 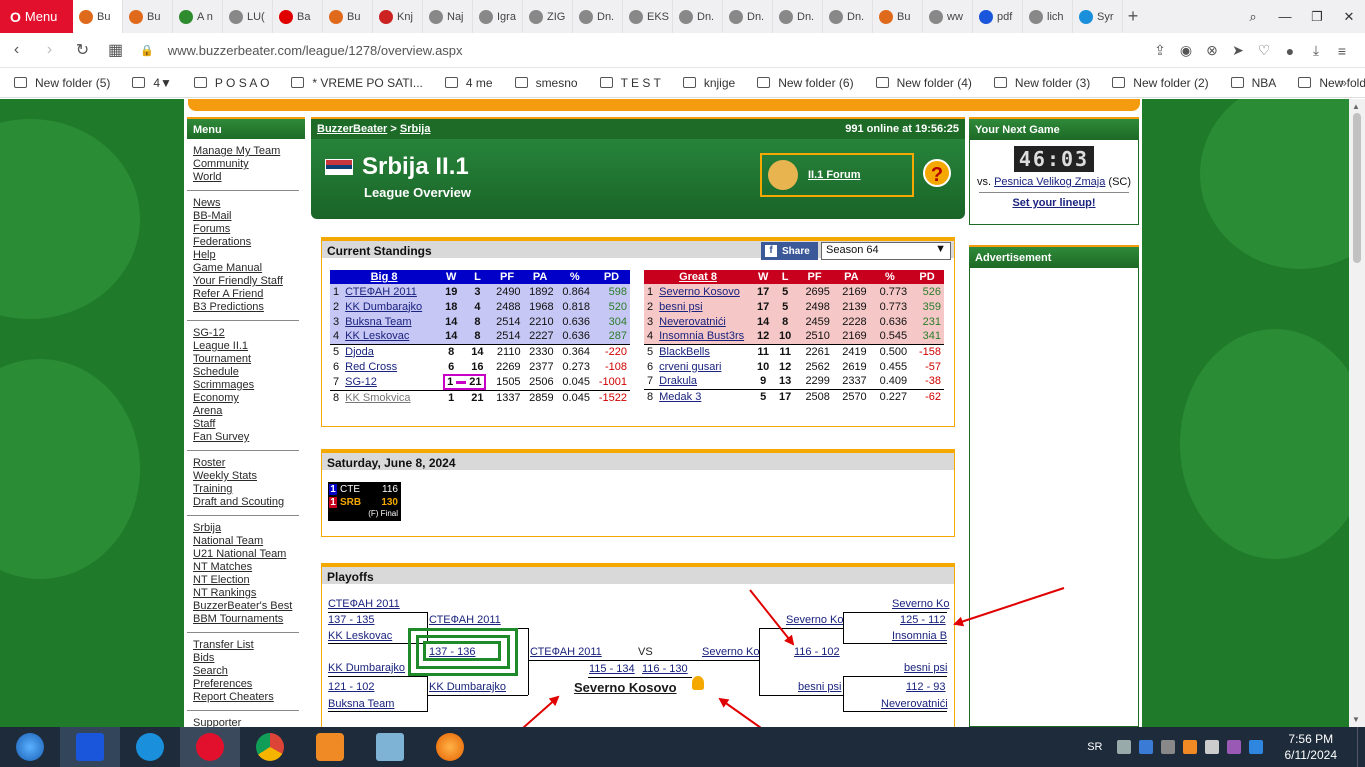 I want to click on team-link: Red Cross, so click(x=371, y=367).